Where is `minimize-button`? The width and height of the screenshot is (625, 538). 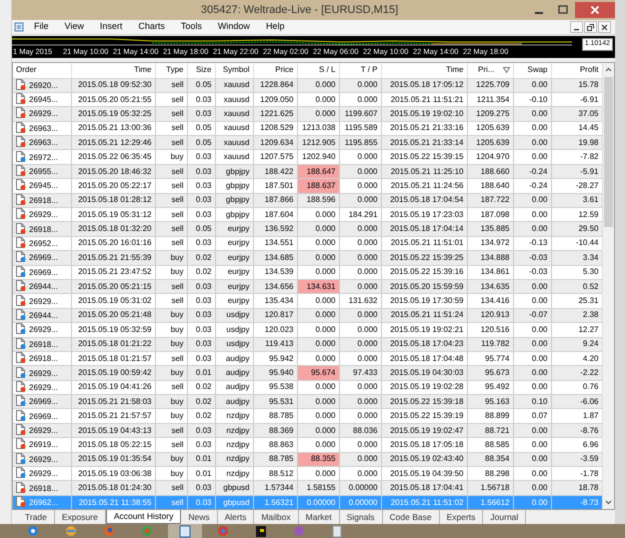
minimize-button is located at coordinates (576, 27).